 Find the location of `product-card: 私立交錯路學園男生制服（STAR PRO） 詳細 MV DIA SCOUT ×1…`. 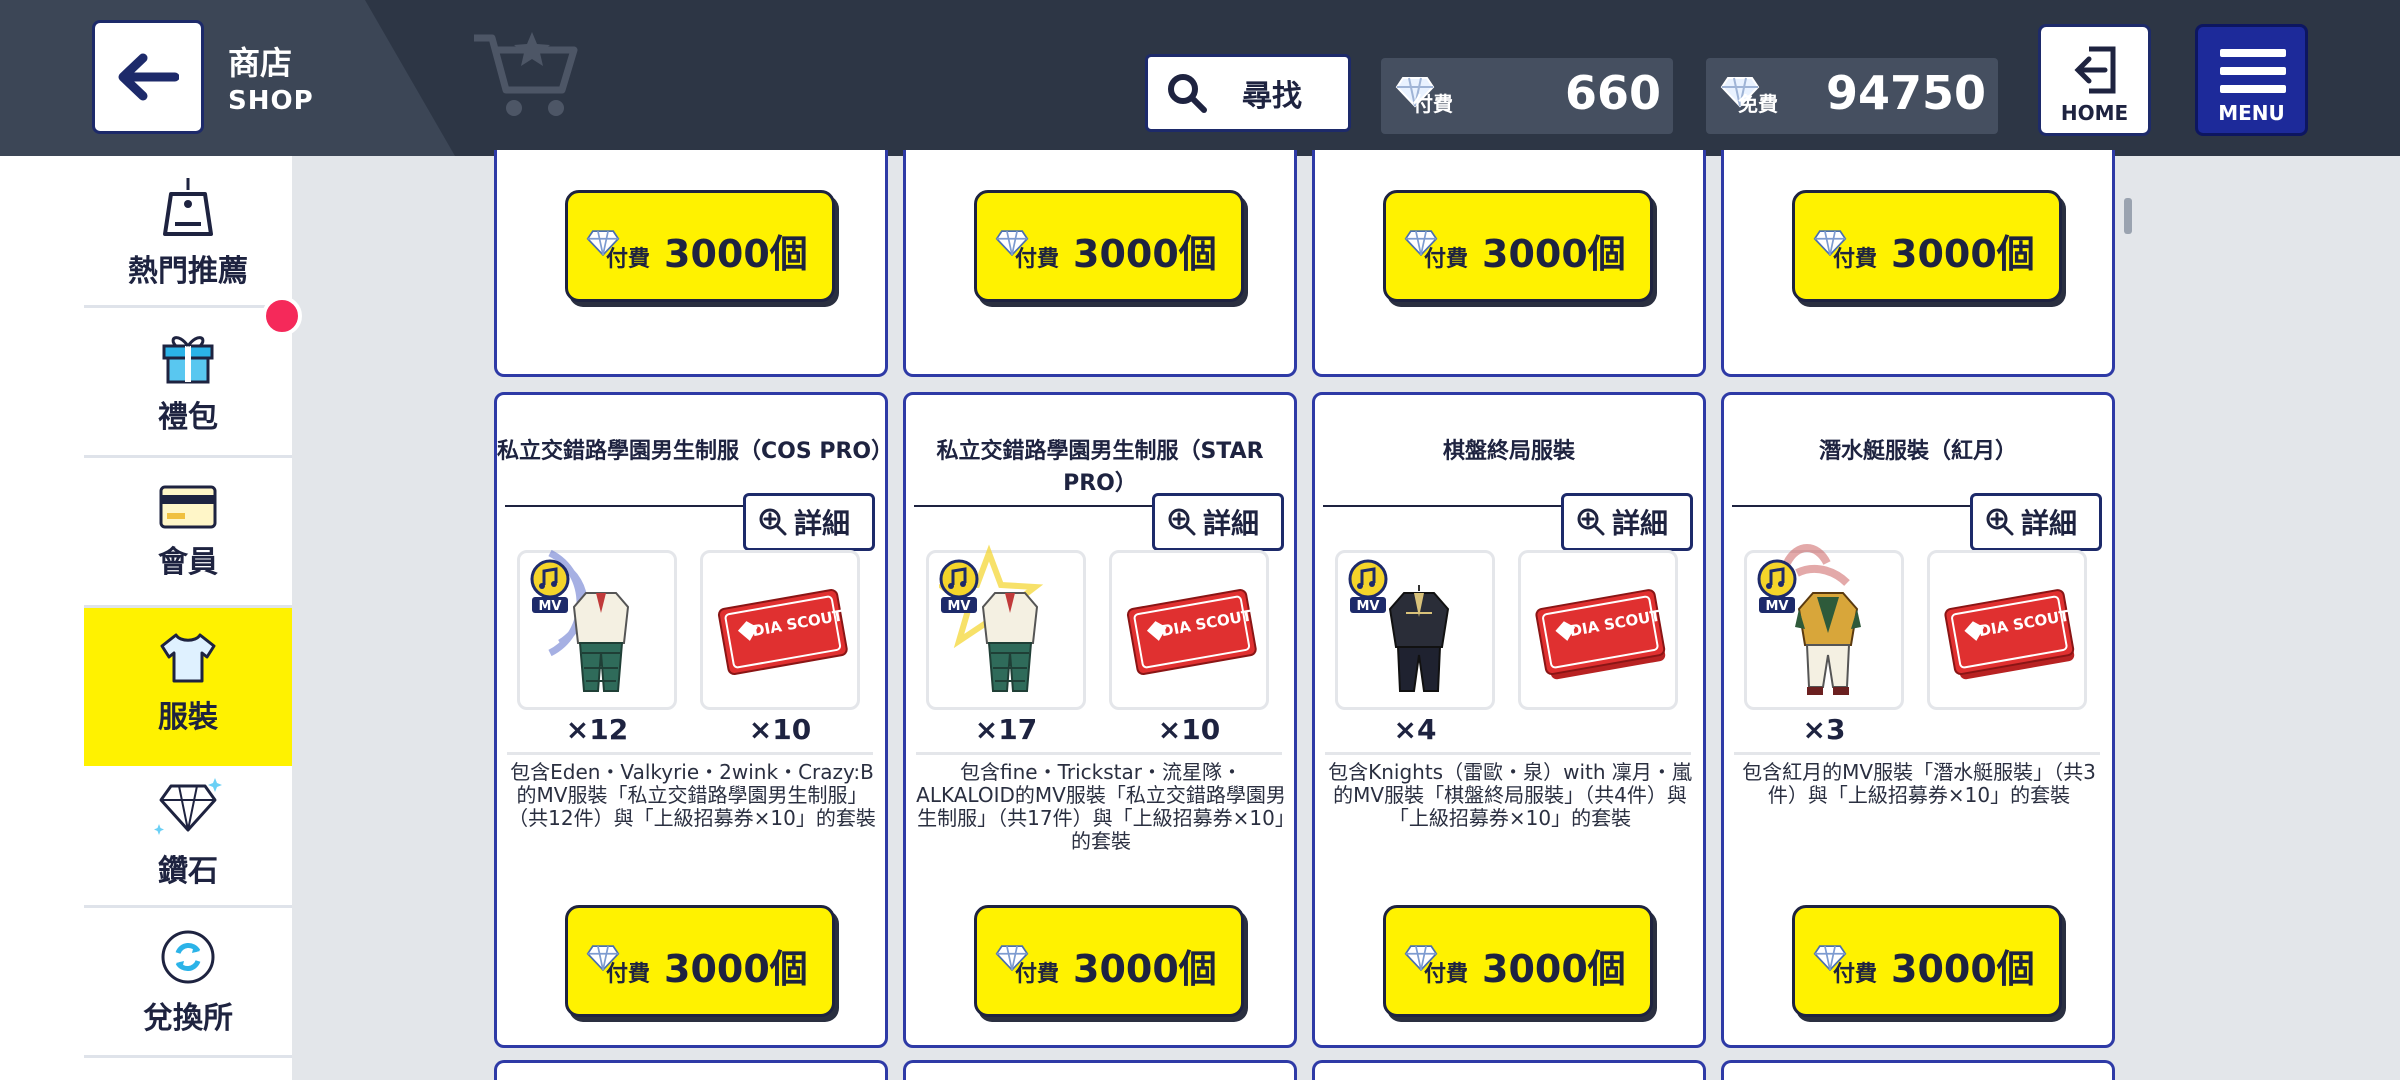

product-card: 私立交錯路學園男生制服（STAR PRO） 詳細 MV DIA SCOUT ×1… is located at coordinates (1100, 720).